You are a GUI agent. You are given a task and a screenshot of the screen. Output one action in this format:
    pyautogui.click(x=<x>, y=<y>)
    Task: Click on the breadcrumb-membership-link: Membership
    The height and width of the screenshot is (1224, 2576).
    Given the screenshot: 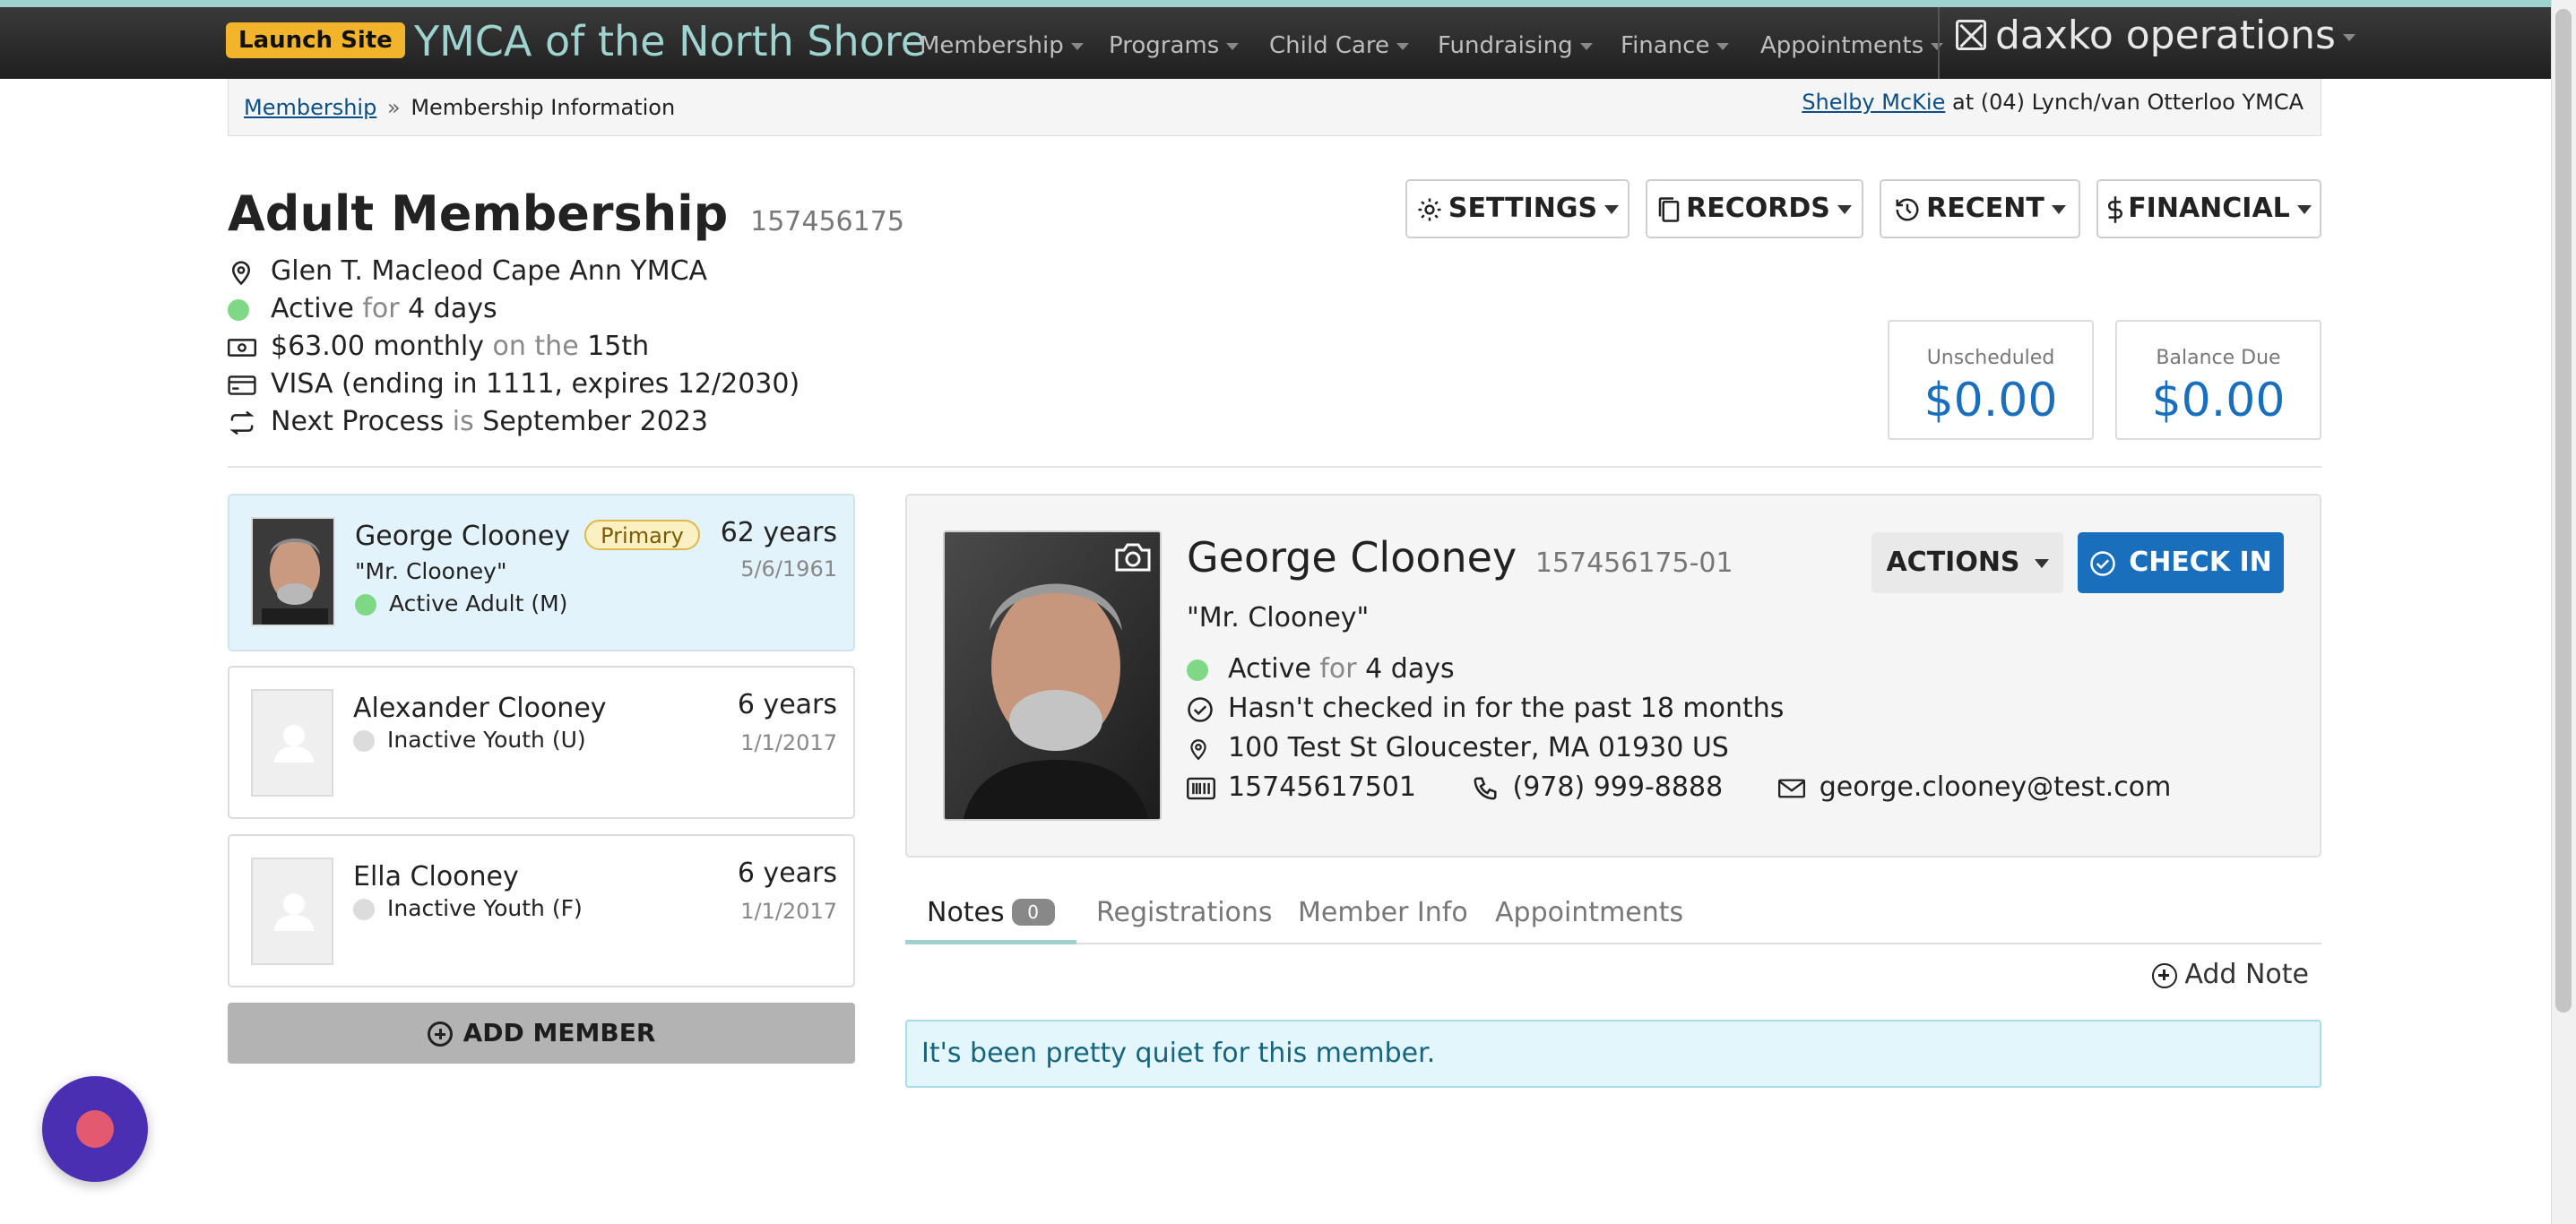 What is the action you would take?
    pyautogui.click(x=310, y=107)
    